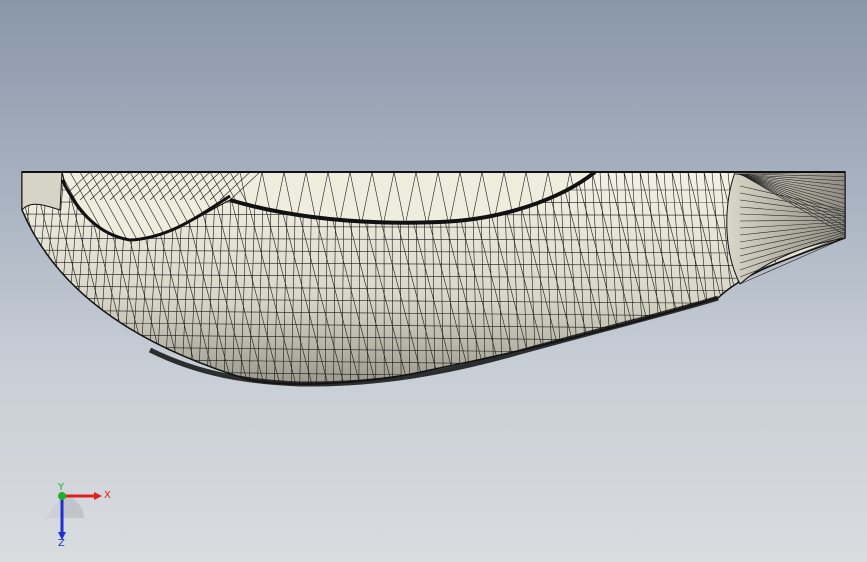  I want to click on left-end-face, so click(42, 191).